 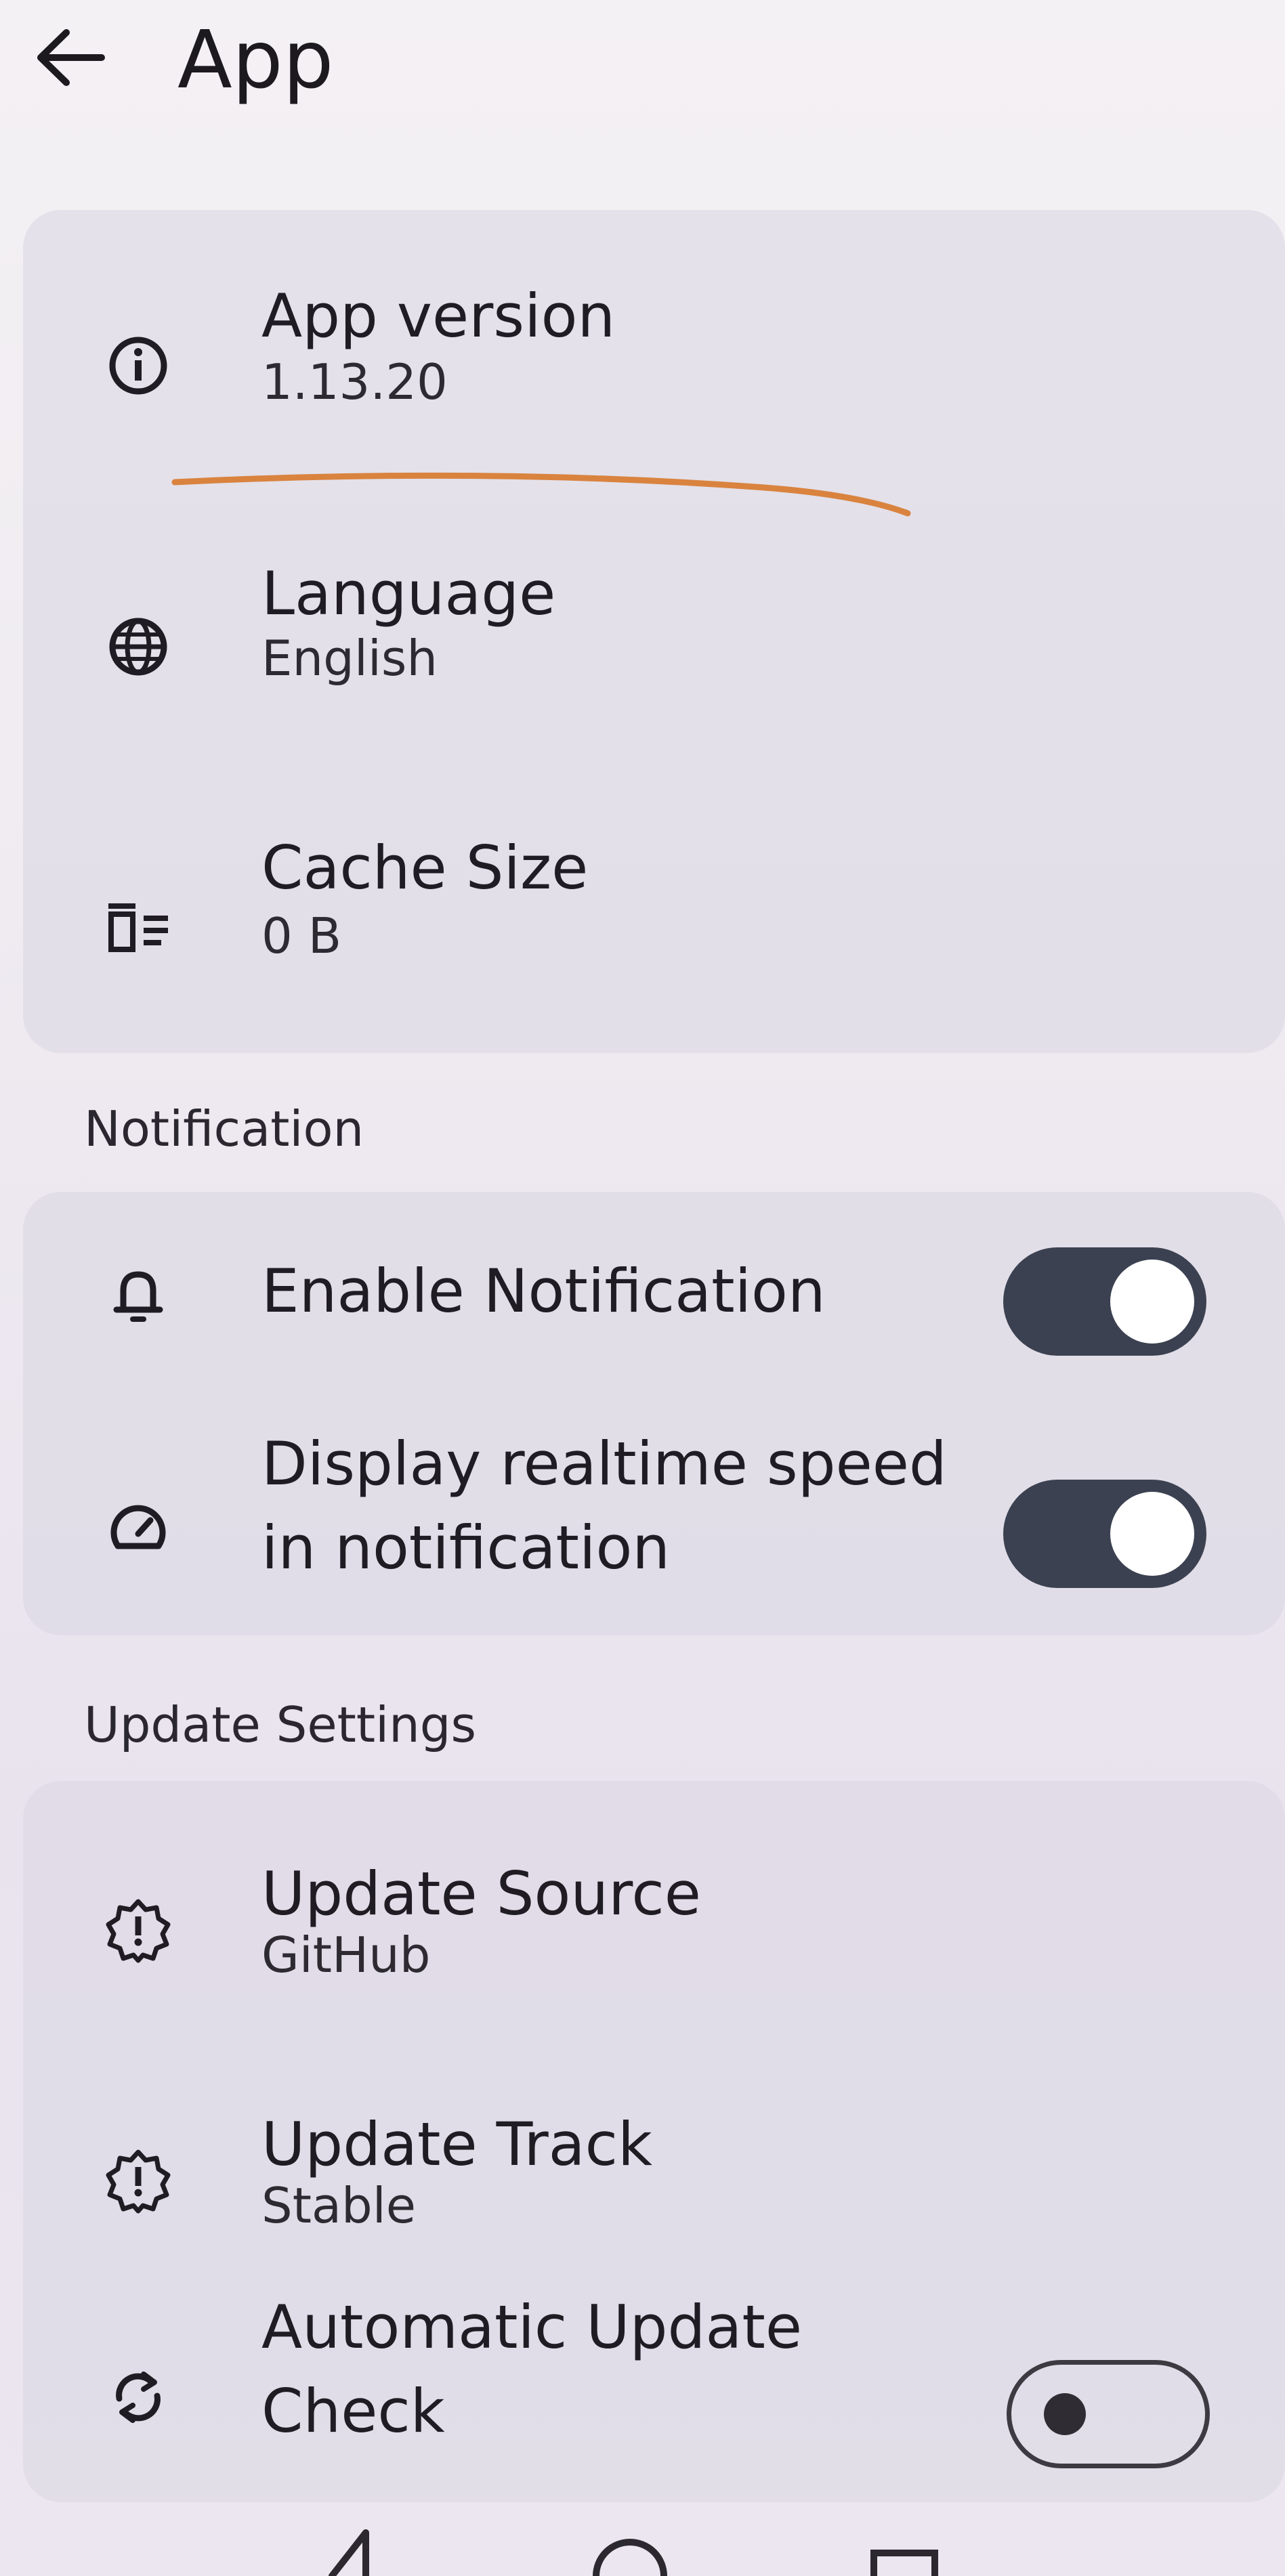 I want to click on automatic-update-check-item: Automatic Update Check, so click(x=654, y=2392).